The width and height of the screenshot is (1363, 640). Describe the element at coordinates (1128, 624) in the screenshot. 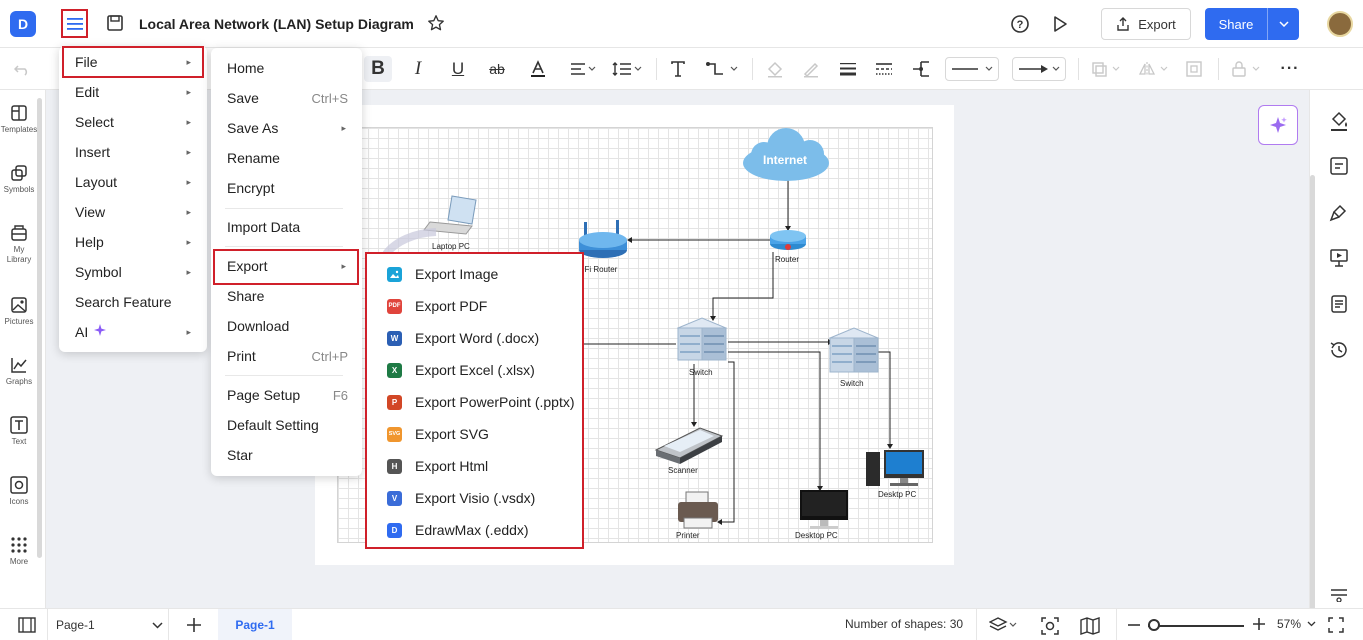

I see `zoom-out-icon` at that location.